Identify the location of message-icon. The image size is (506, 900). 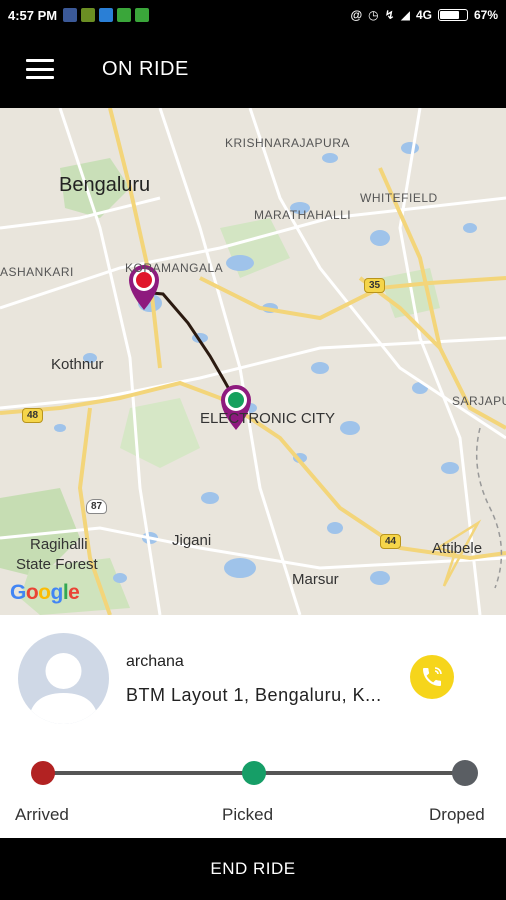
(124, 15).